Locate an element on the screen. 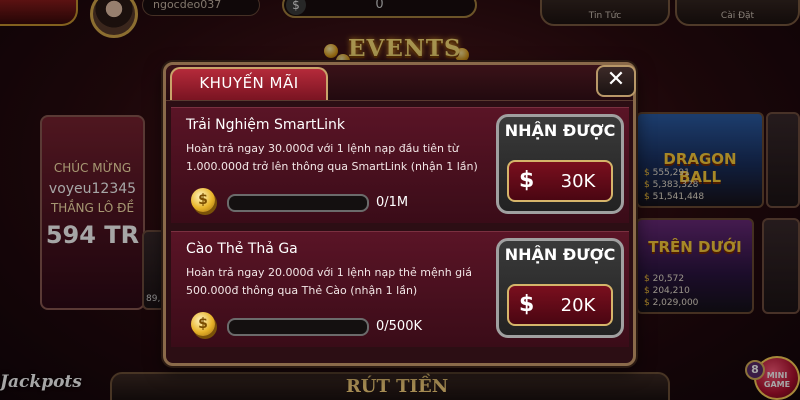  reward-amount: 20K is located at coordinates (578, 305).